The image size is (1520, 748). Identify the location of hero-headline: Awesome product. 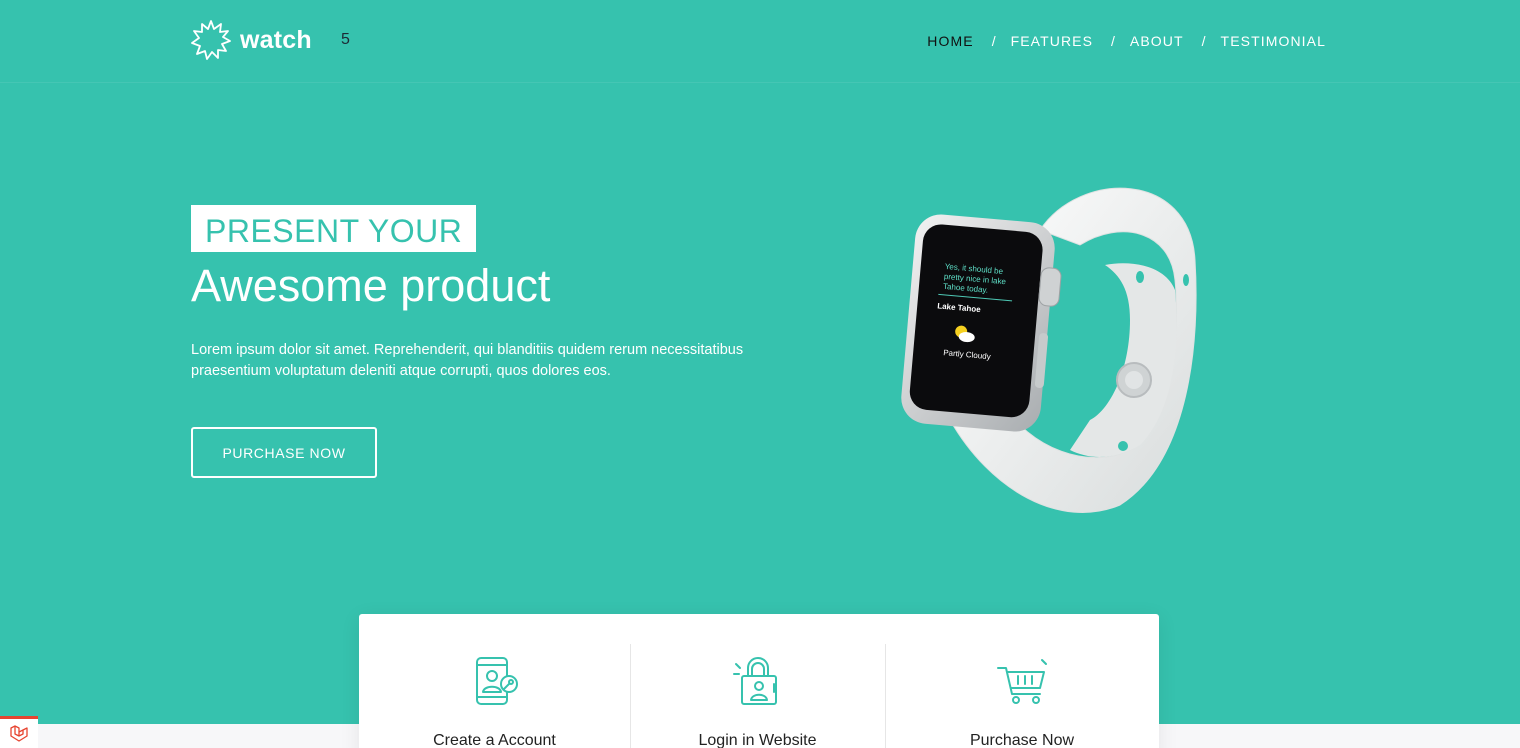
(371, 285).